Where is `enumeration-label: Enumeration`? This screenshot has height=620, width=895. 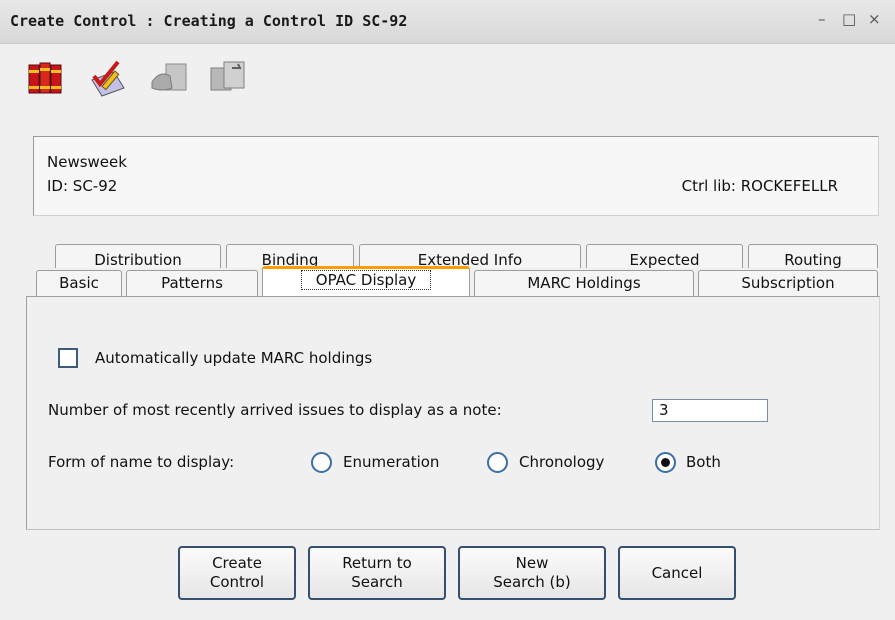 enumeration-label: Enumeration is located at coordinates (391, 462).